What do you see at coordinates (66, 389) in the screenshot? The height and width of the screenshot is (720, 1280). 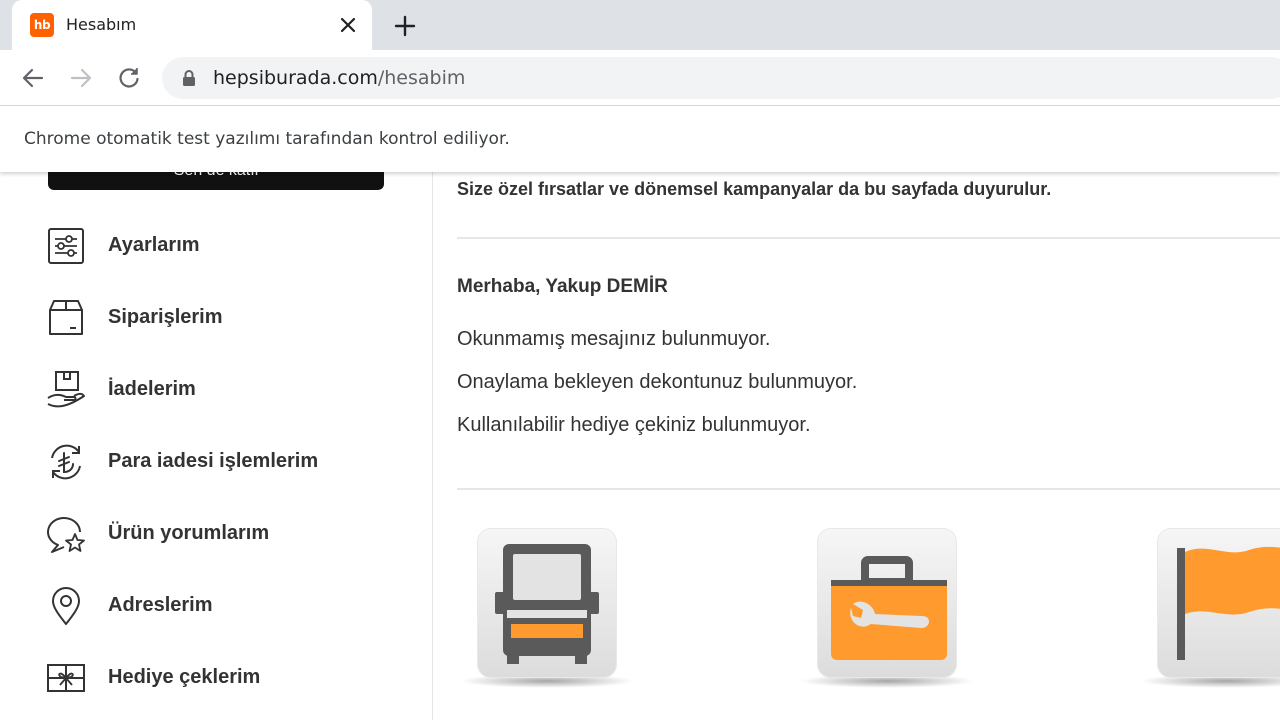 I see `return-hand-box-icon` at bounding box center [66, 389].